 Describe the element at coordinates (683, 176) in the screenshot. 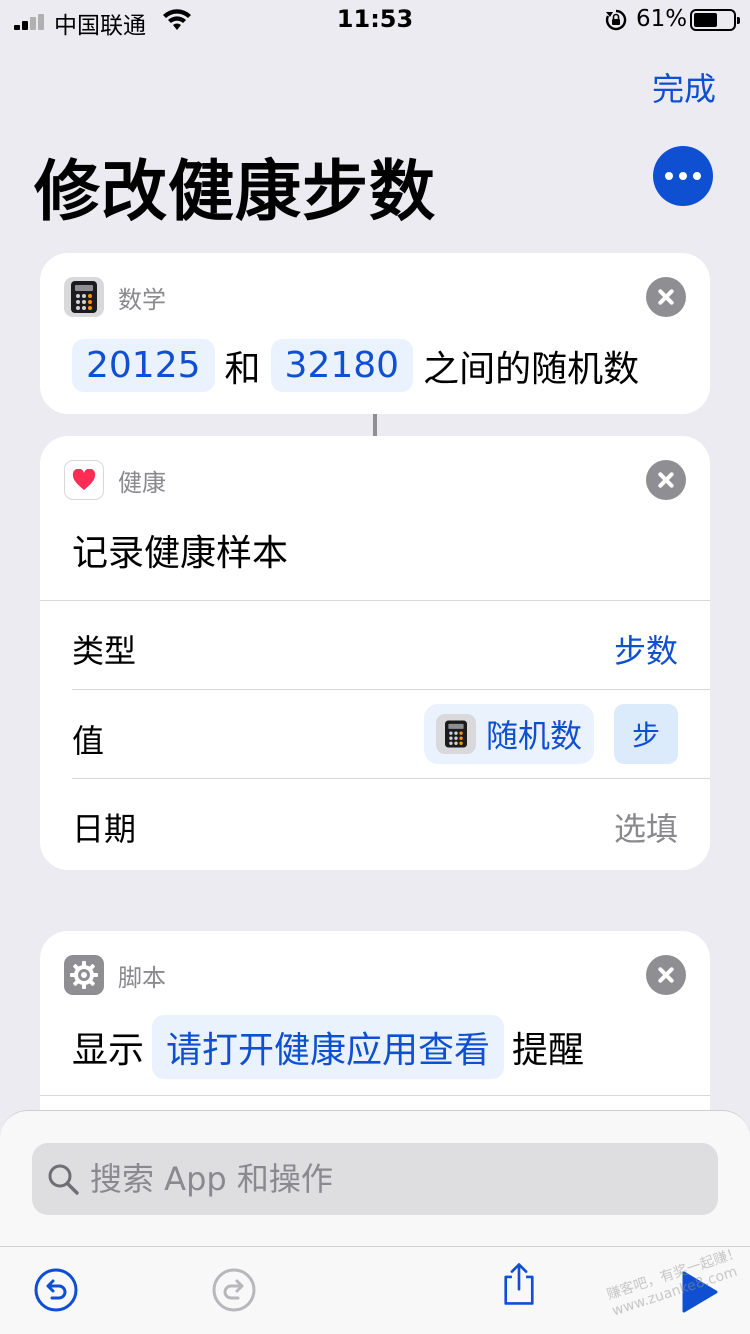

I see `more-options-button` at that location.